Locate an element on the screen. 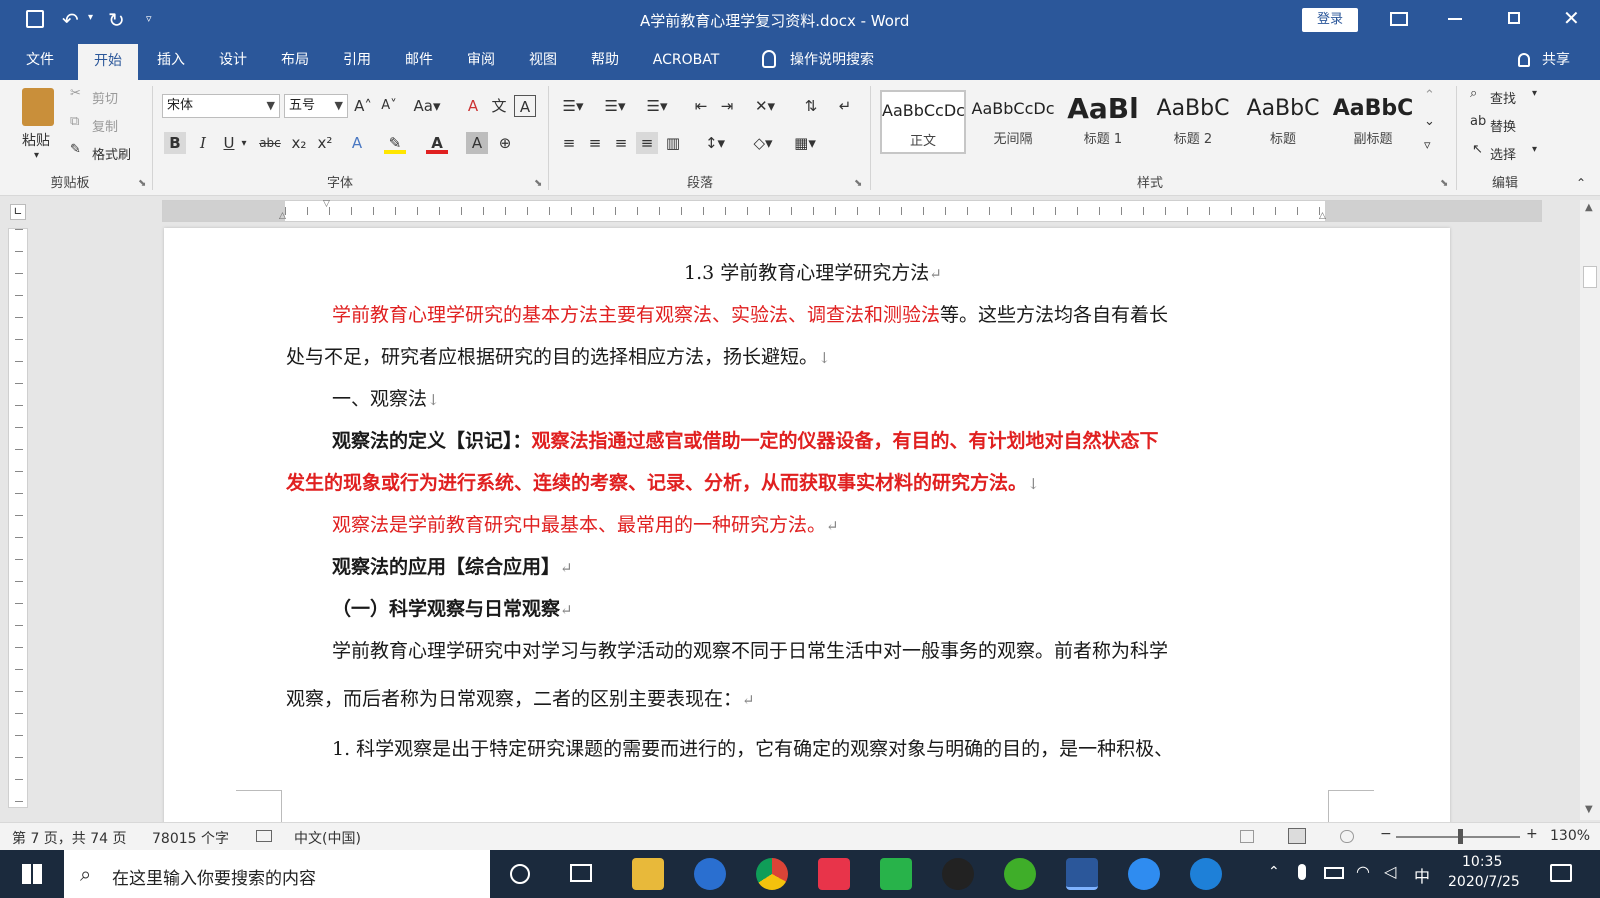 Image resolution: width=1600 pixels, height=898 pixels. microphone-icon is located at coordinates (1302, 872).